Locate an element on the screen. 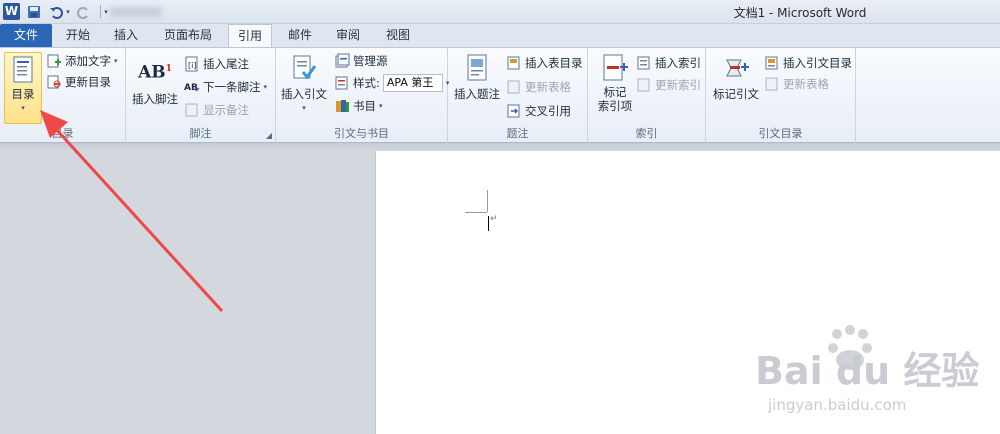  watermark-brand-text: Bai du 经验 is located at coordinates (867, 371).